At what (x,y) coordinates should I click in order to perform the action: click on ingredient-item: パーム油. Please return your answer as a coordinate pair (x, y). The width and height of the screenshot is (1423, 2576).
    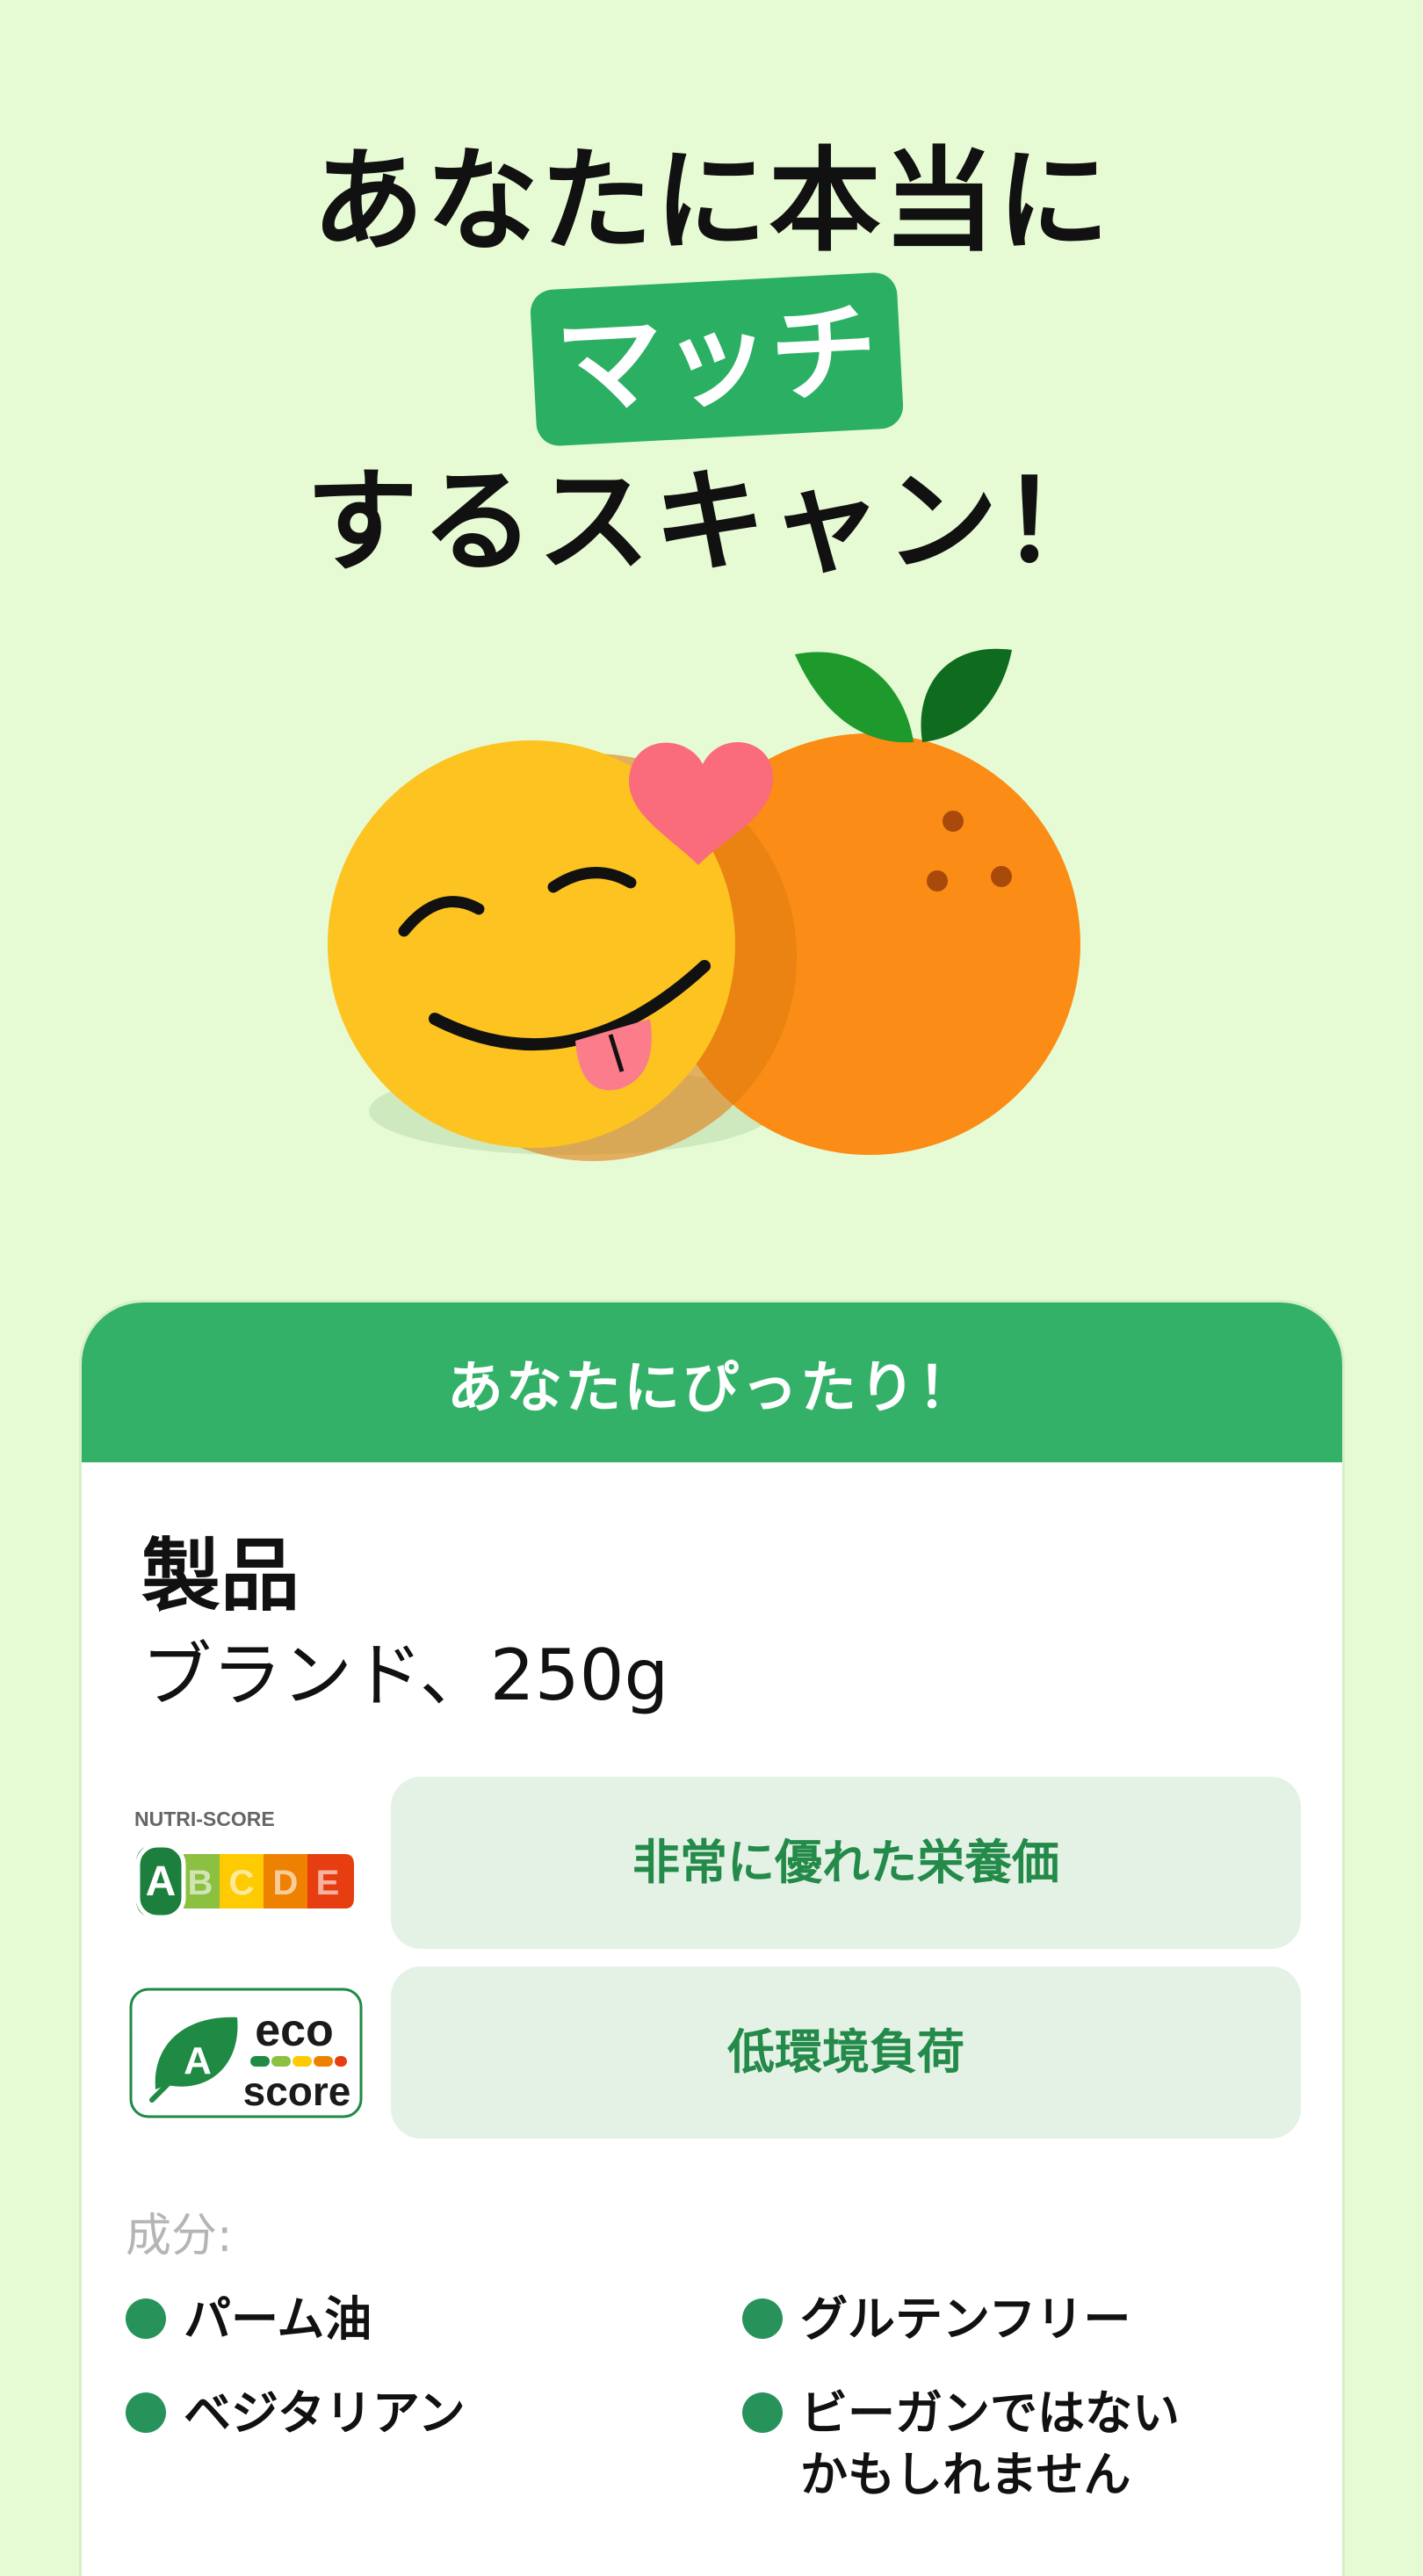
    Looking at the image, I should click on (249, 2319).